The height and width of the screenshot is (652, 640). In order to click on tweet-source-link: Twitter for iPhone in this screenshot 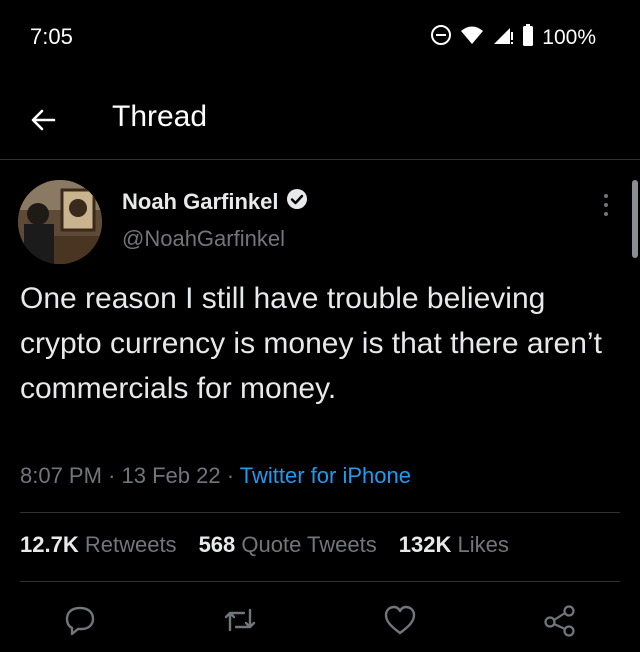, I will do `click(325, 475)`.